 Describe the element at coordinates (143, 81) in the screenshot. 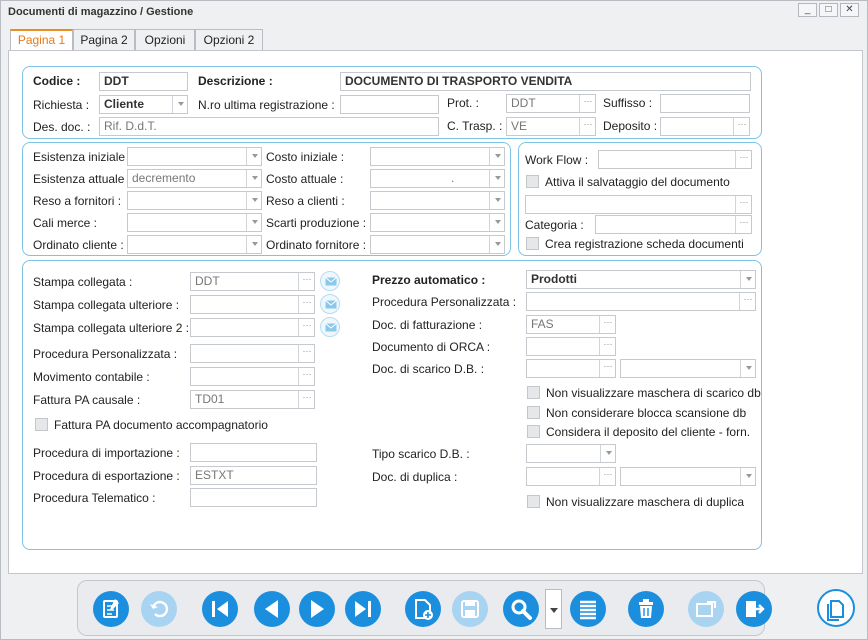

I see `codice-field: DDT` at that location.